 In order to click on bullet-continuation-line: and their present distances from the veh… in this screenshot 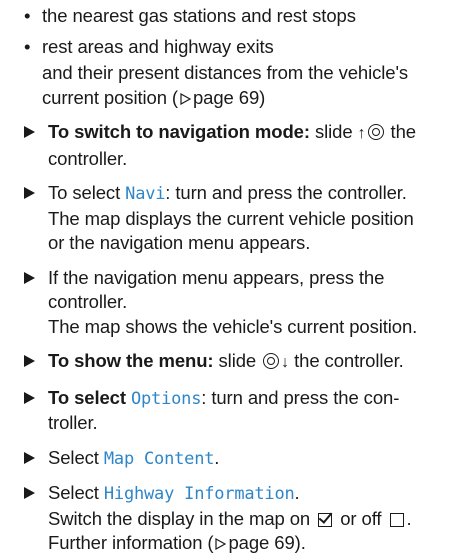, I will do `click(225, 72)`.